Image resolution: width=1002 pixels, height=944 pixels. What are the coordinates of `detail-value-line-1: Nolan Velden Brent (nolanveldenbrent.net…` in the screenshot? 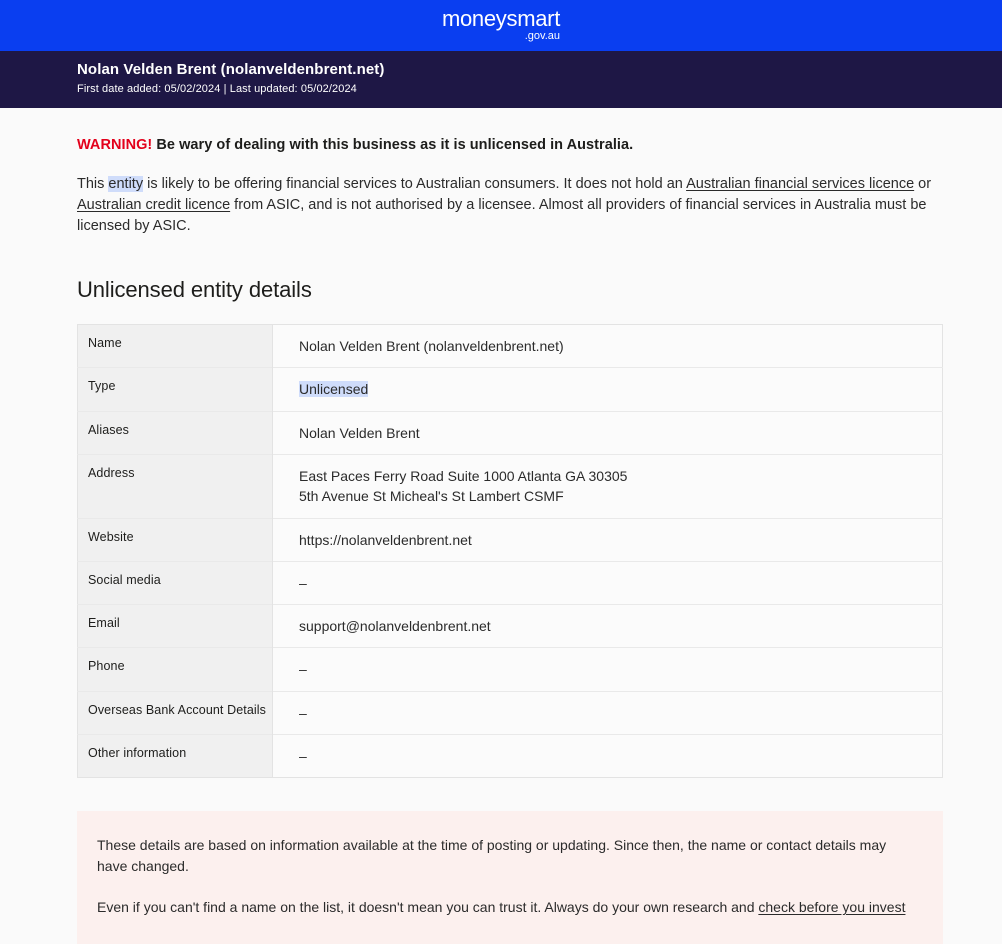 It's located at (431, 346).